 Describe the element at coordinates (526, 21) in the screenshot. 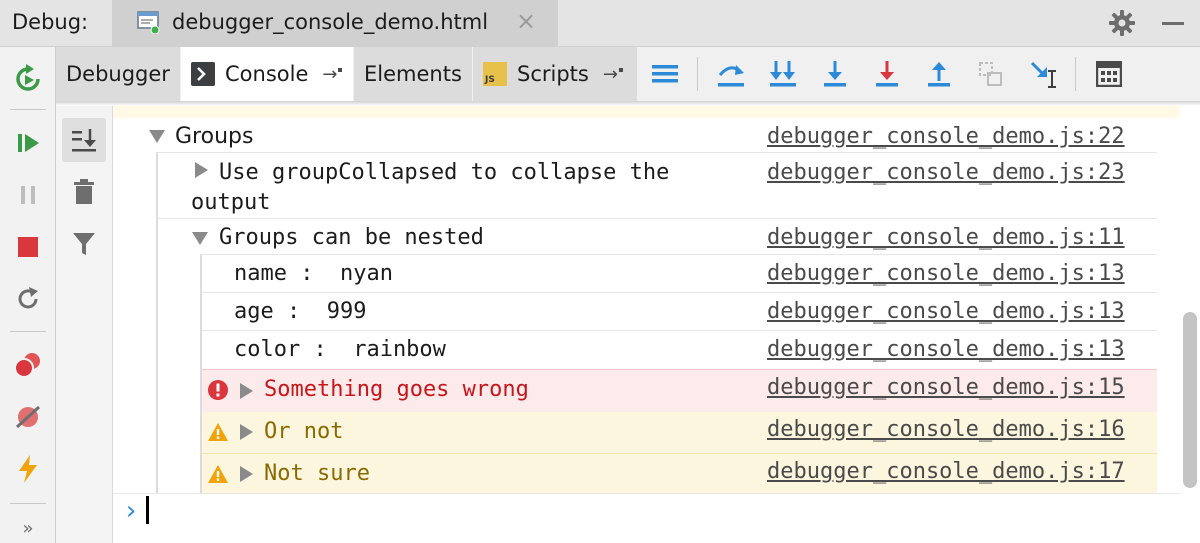

I see `close-icon: ×` at that location.